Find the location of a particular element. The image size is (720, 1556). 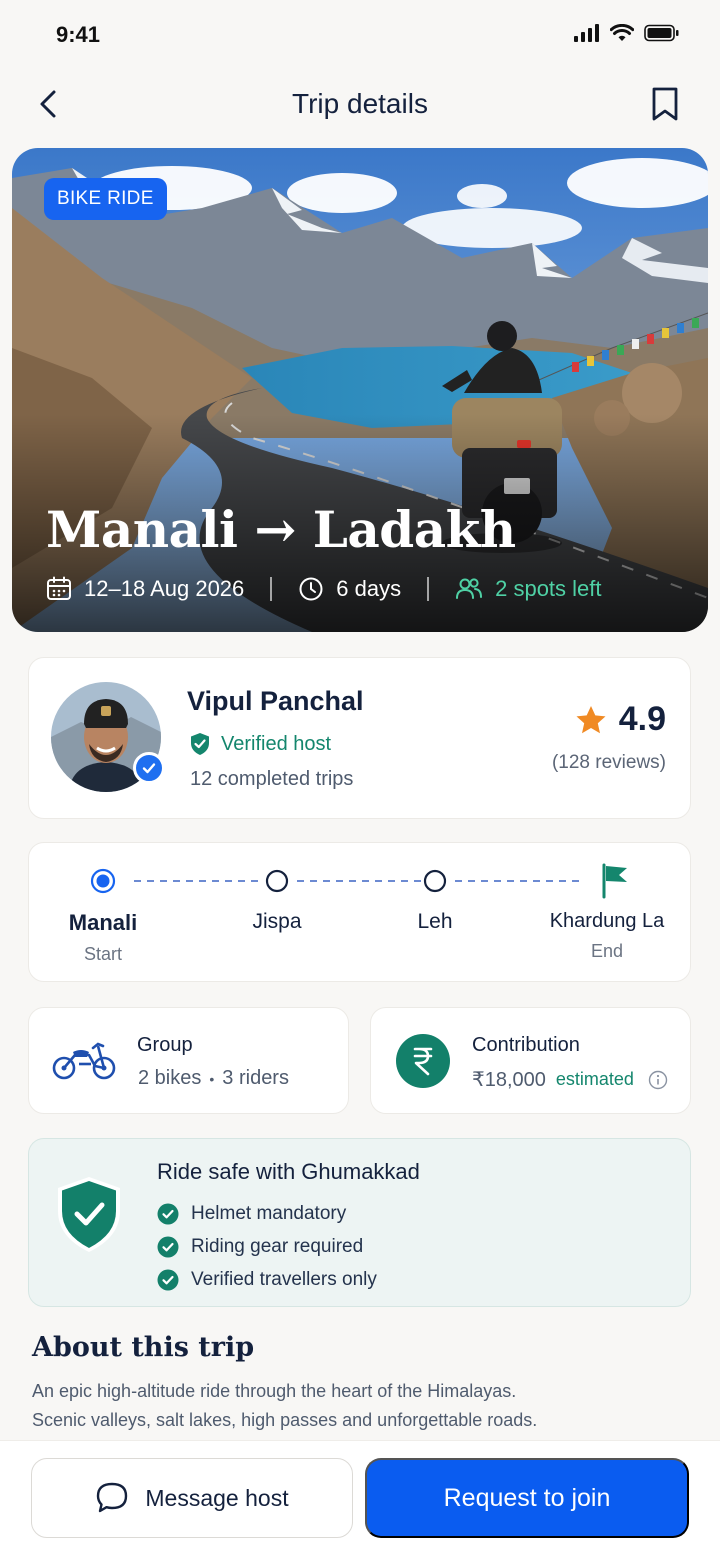

duration-item: 6 days is located at coordinates (349, 589).